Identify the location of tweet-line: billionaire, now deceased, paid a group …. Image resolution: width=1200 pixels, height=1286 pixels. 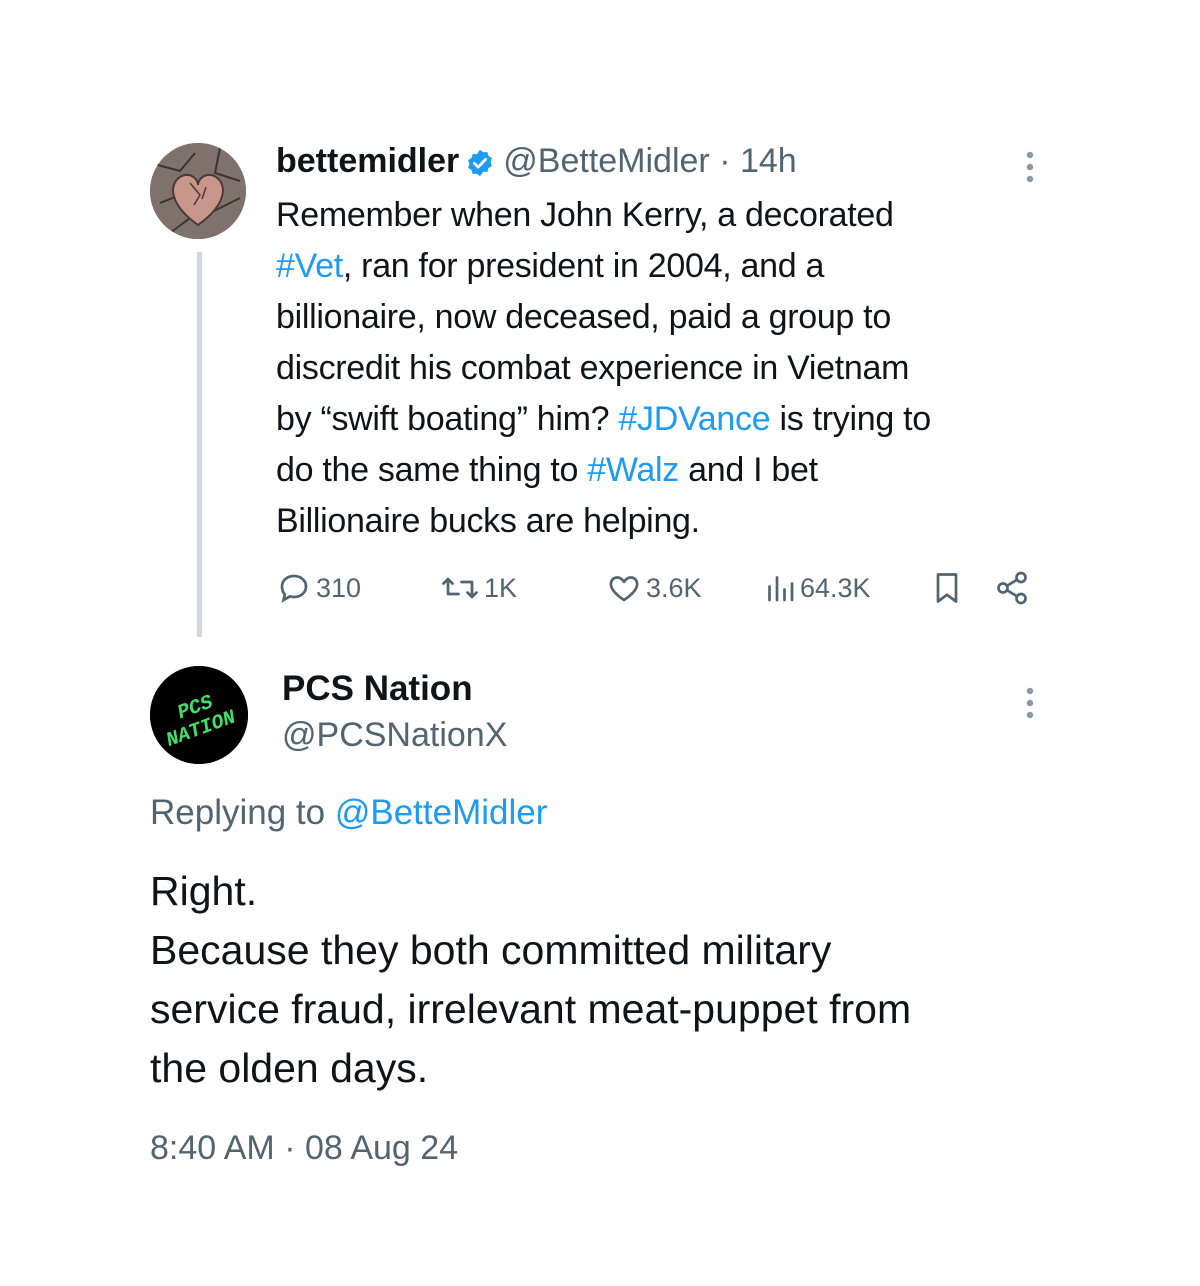
(671, 317).